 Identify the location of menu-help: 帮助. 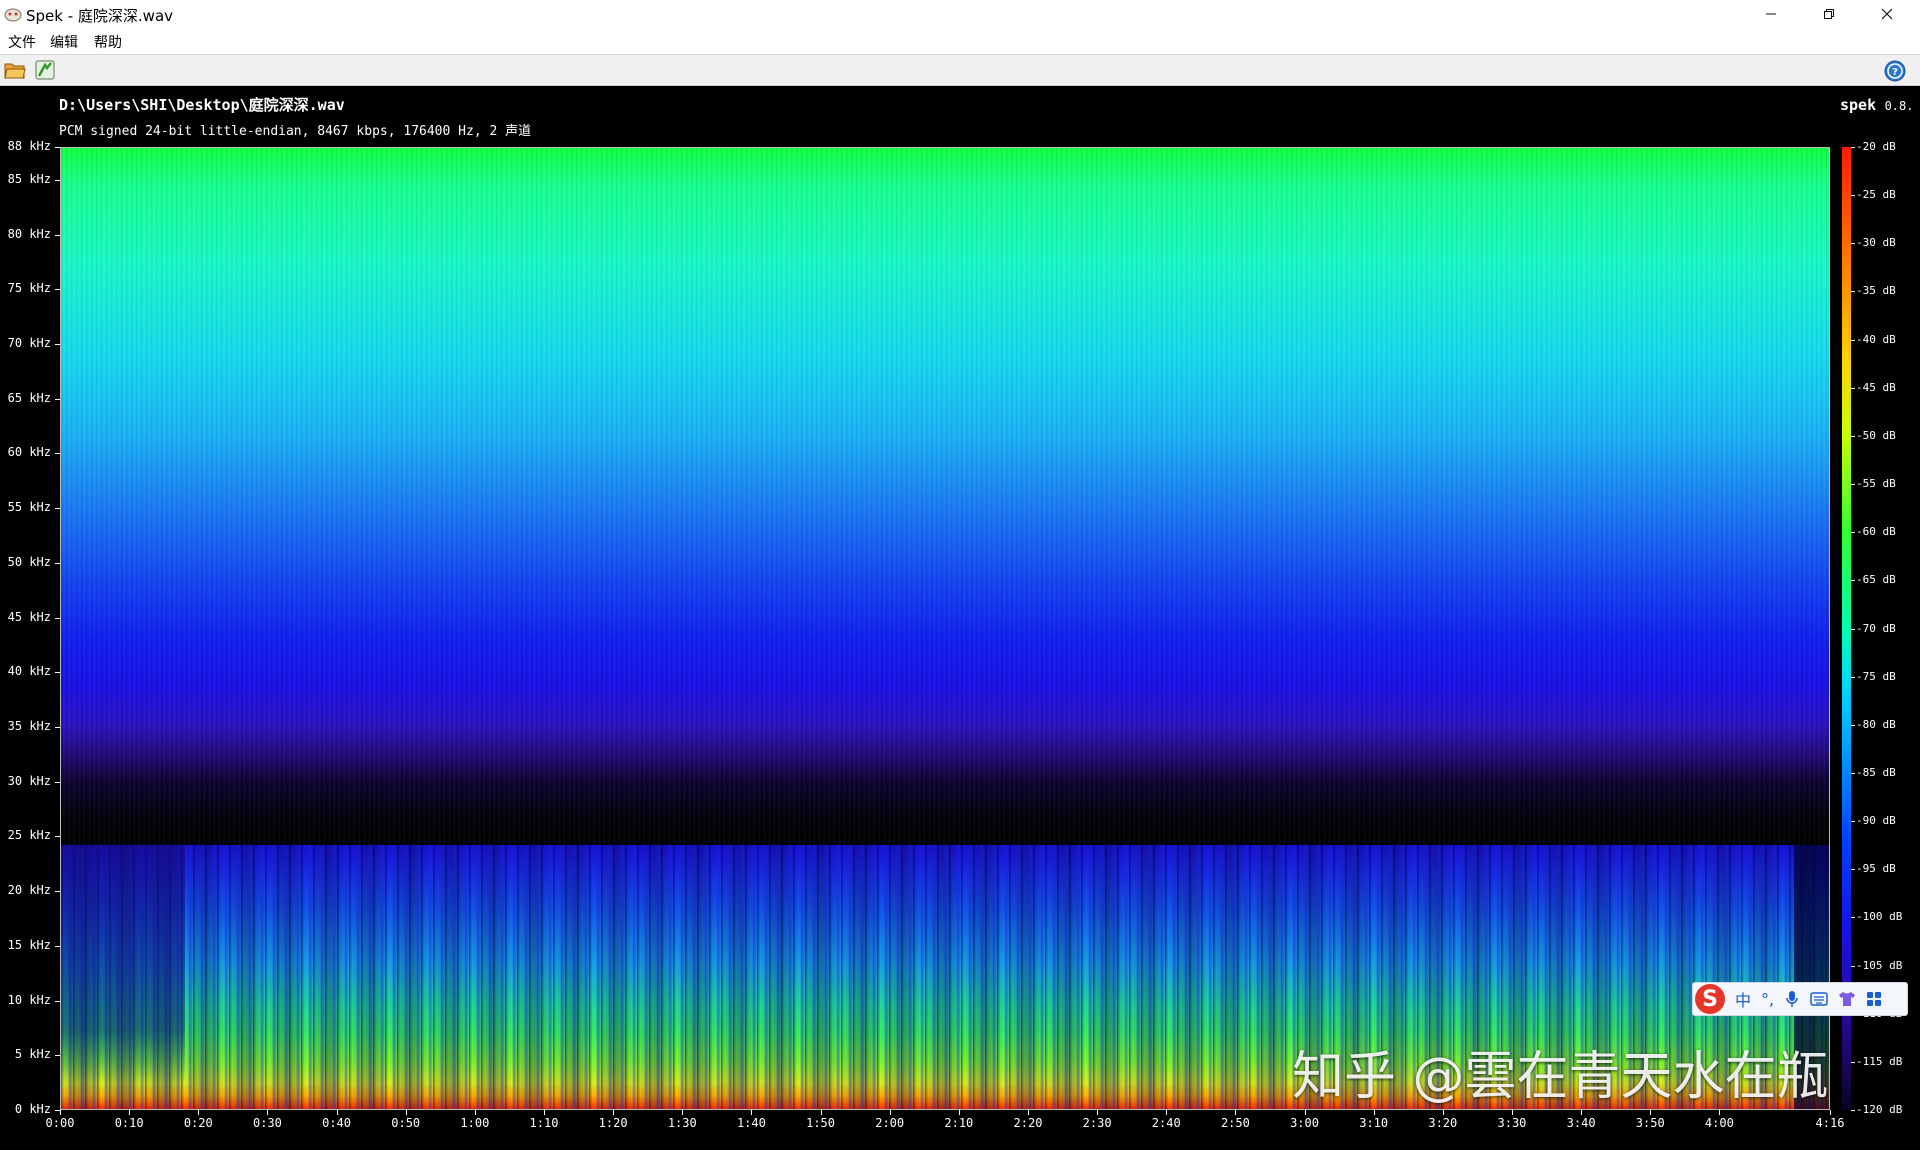
(108, 42).